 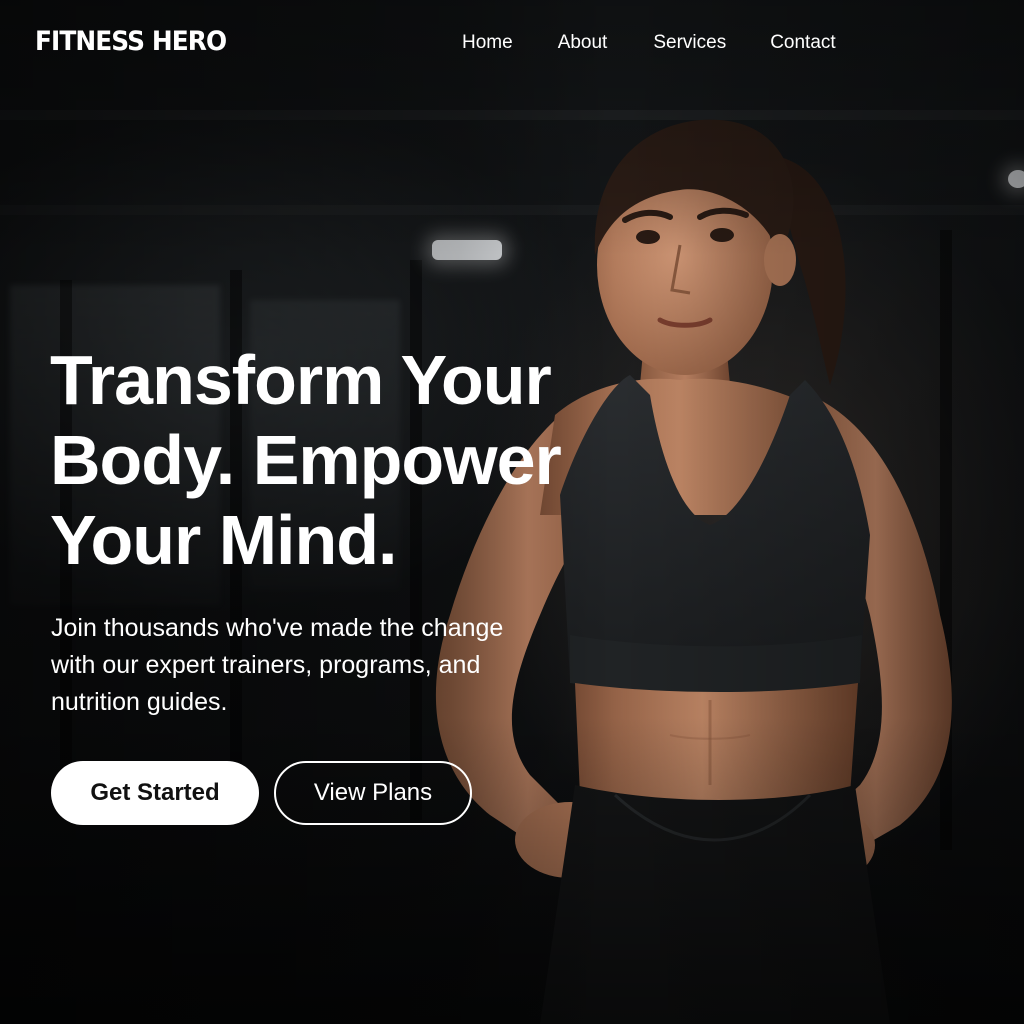 I want to click on top-navigation: FITNESS HERO Home About Services Contact, so click(x=512, y=43).